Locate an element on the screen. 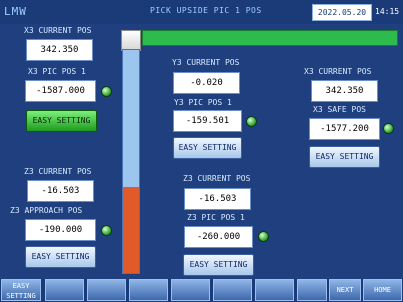  z3-current-label-left: Z3 CURRENT POS is located at coordinates (58, 171).